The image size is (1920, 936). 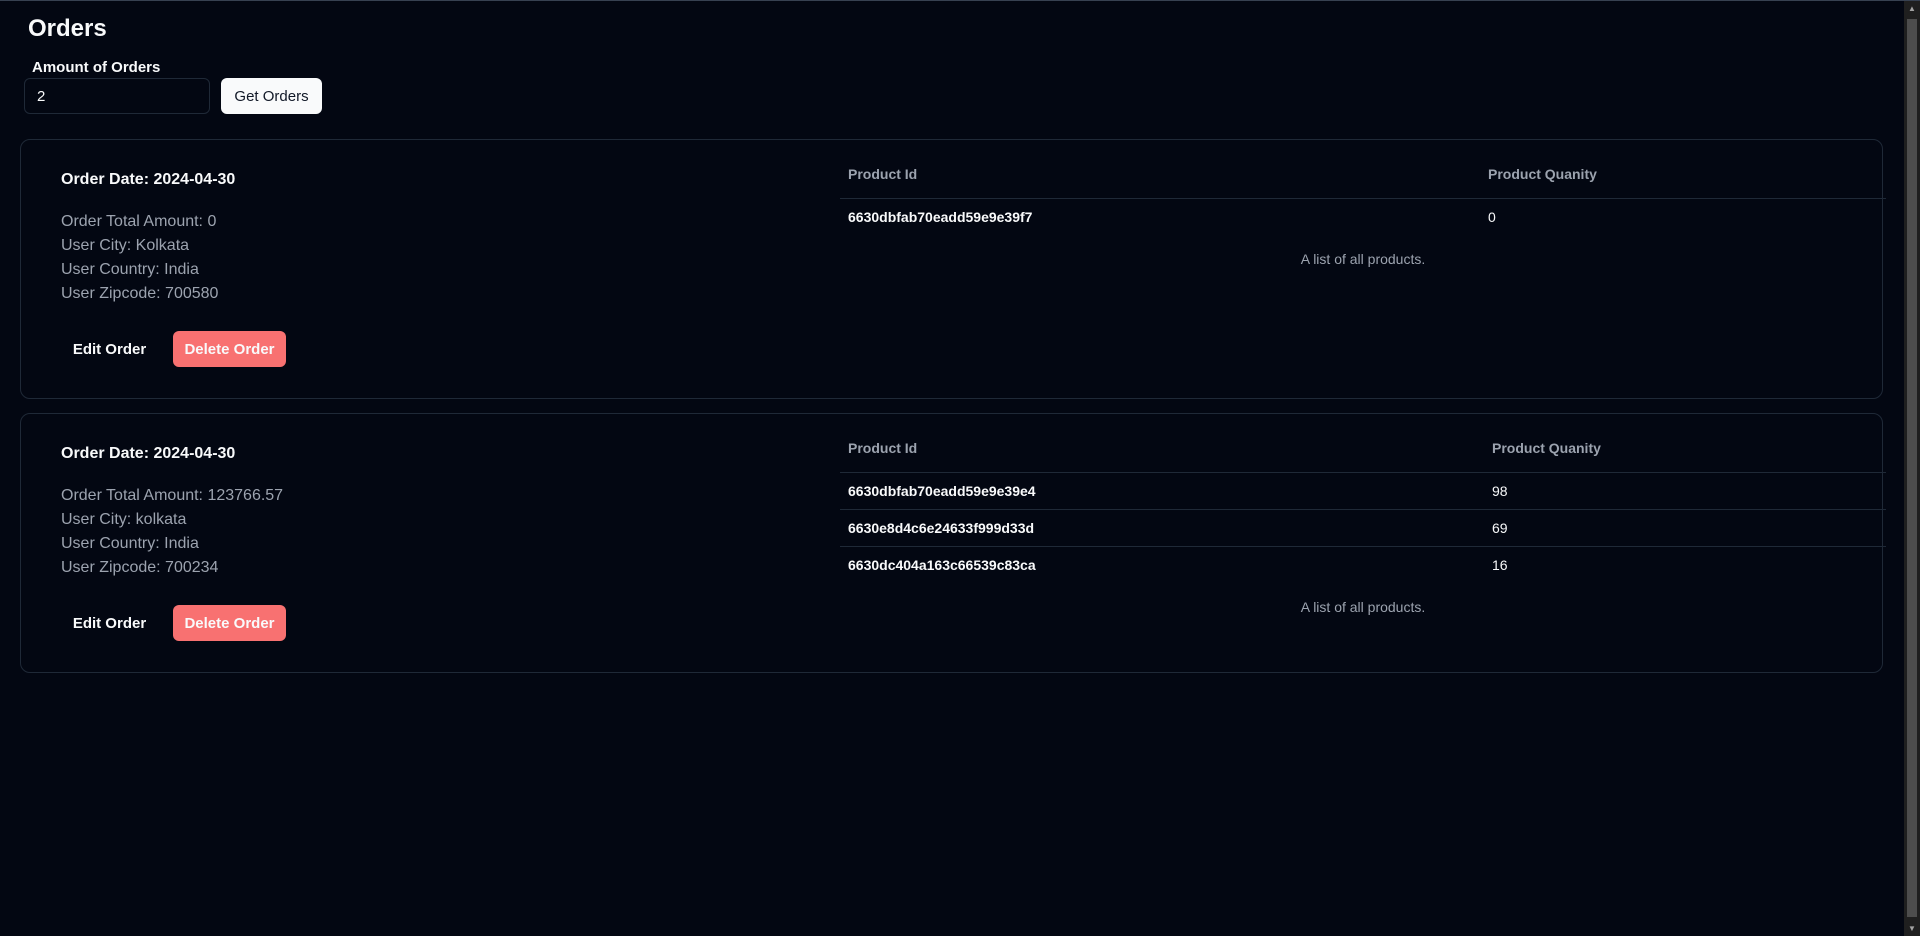 I want to click on amount-of-orders-input, so click(x=117, y=96).